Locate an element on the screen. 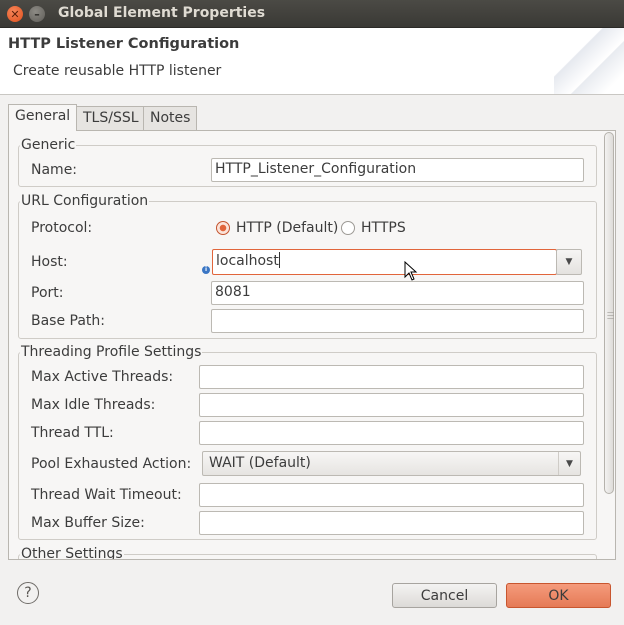  scrollbar-grip-icon: — — — is located at coordinates (610, 315).